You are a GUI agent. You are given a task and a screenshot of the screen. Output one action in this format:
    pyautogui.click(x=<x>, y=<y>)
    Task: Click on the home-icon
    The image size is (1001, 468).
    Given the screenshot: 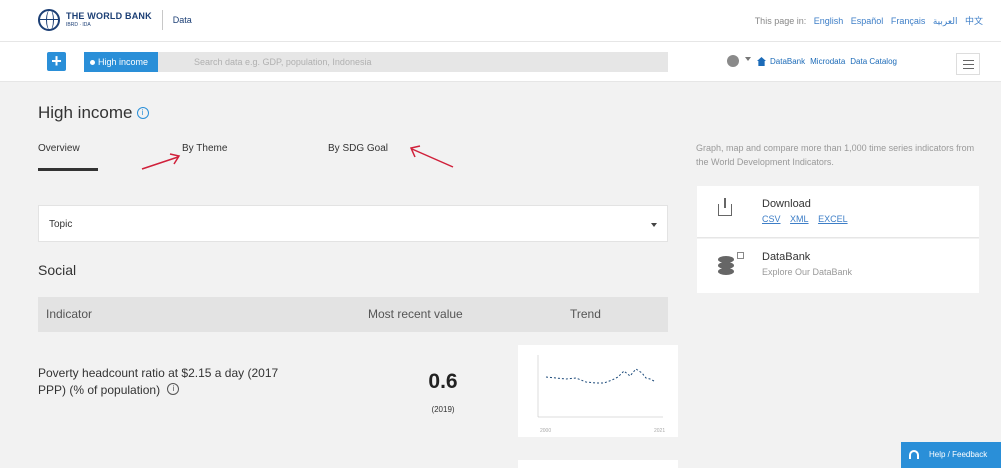 What is the action you would take?
    pyautogui.click(x=761, y=61)
    